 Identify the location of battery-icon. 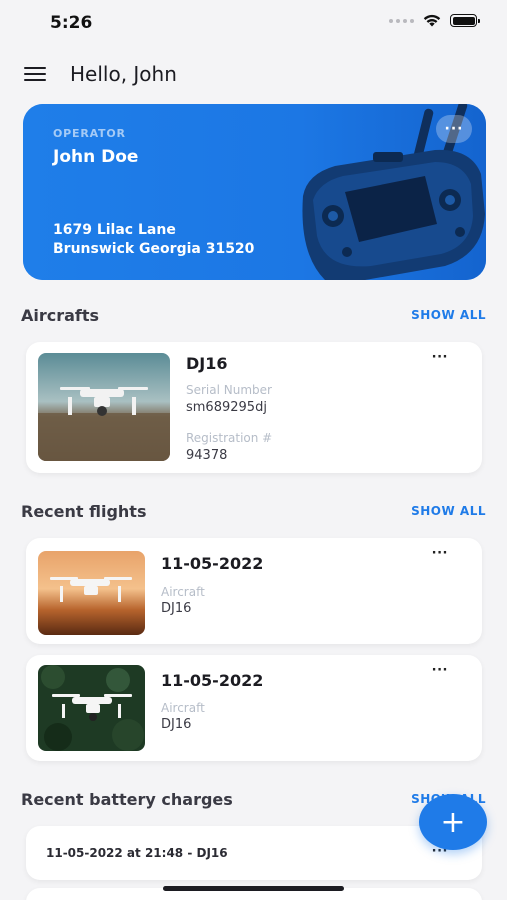
(465, 20).